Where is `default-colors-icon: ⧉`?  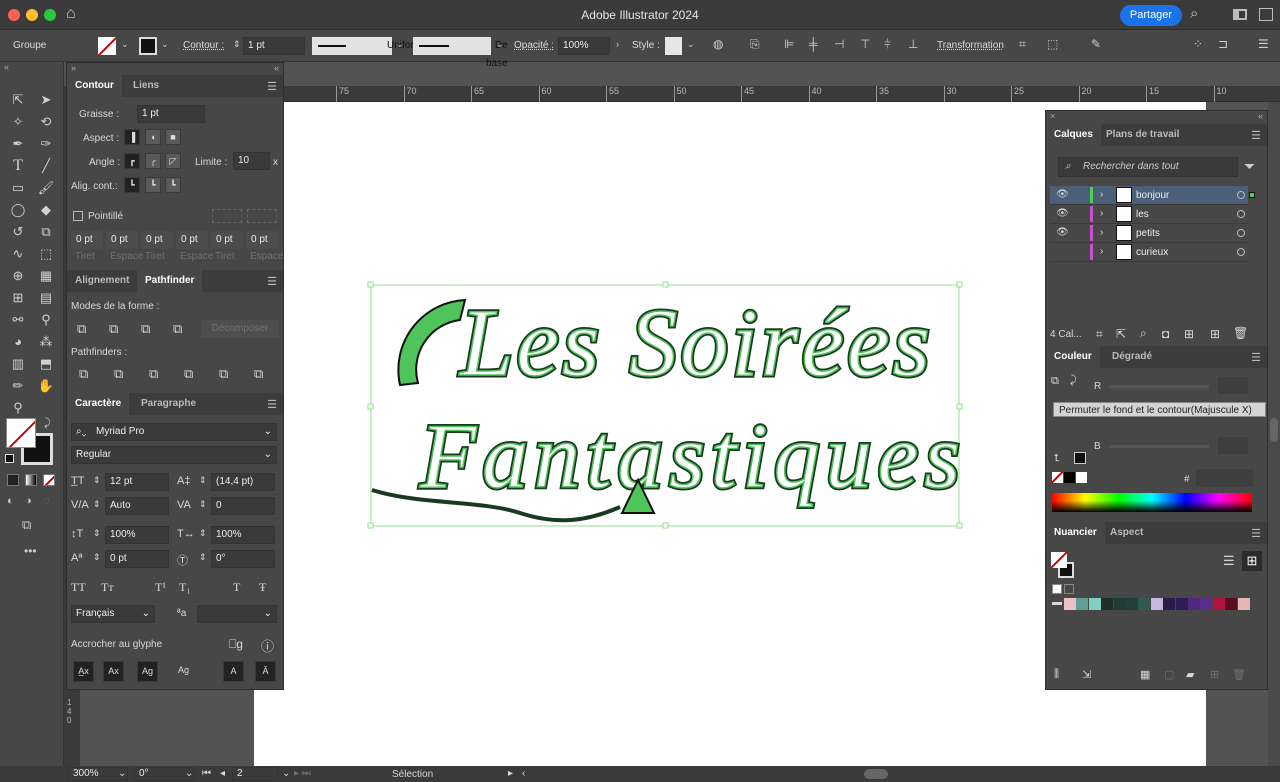
default-colors-icon: ⧉ is located at coordinates (1055, 381).